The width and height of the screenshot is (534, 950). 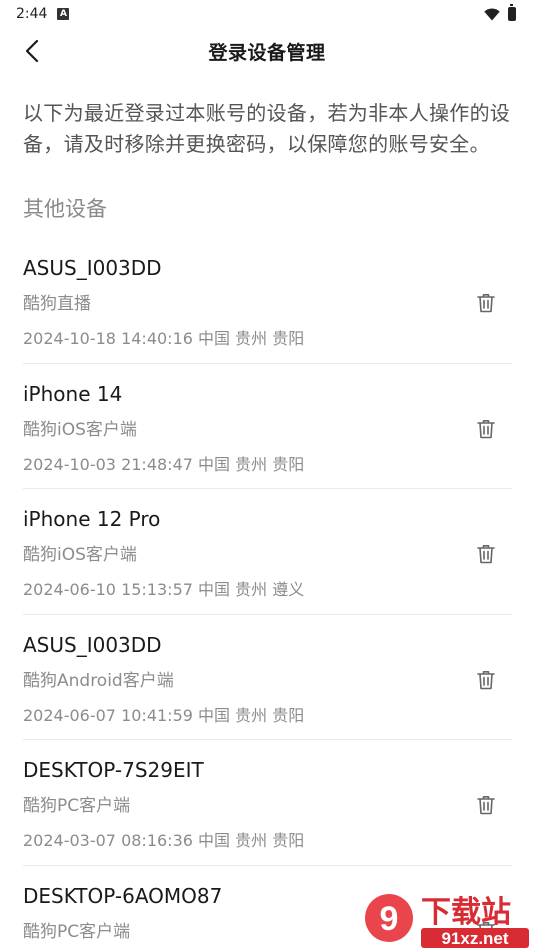 I want to click on nav-bar: 登录设备管理, so click(x=267, y=51).